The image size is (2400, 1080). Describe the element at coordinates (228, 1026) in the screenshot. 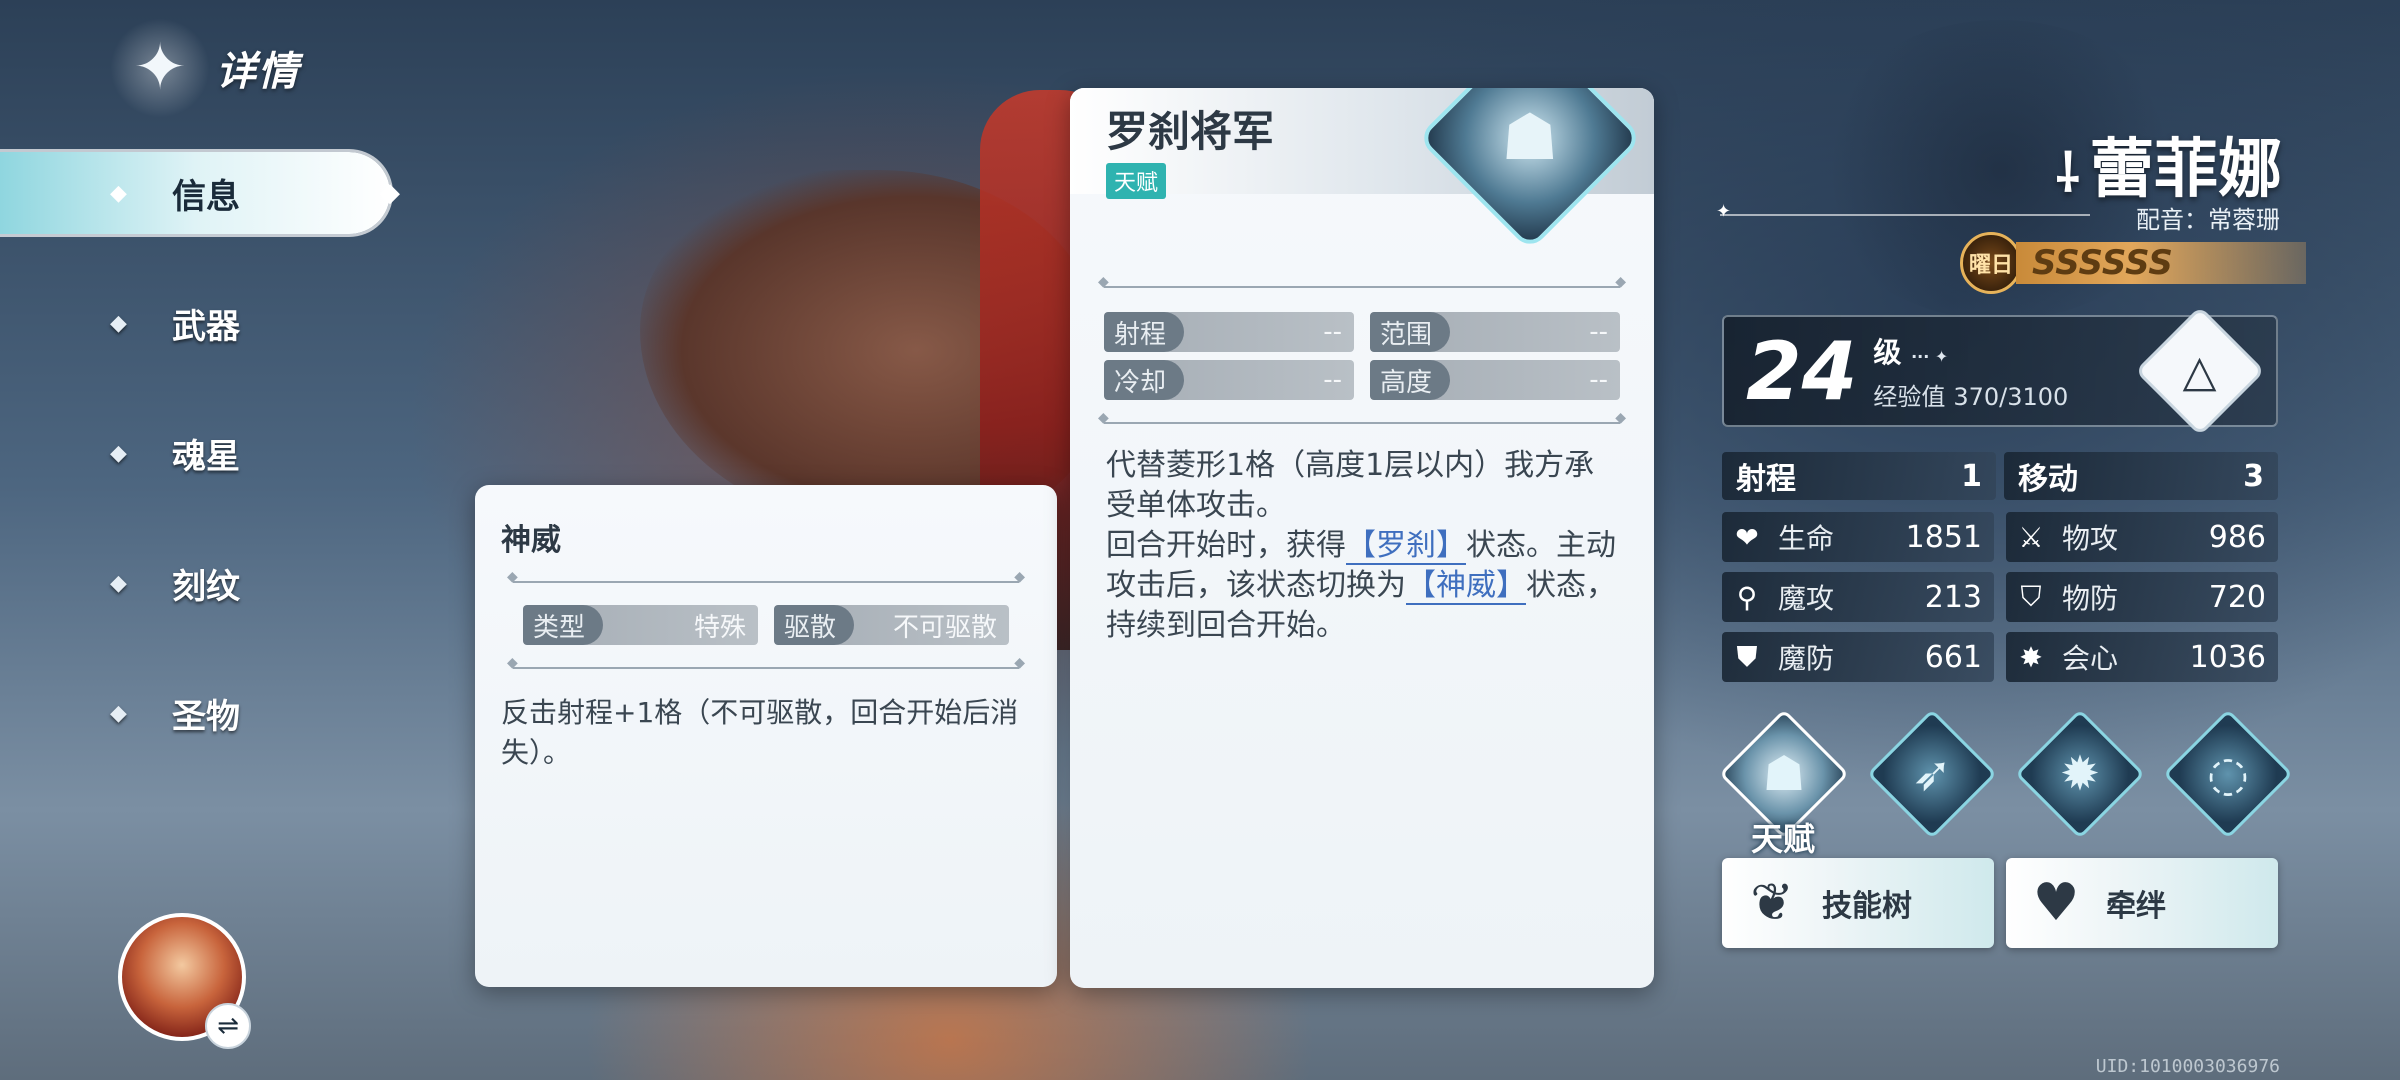

I see `swap-icon: ⇌` at that location.